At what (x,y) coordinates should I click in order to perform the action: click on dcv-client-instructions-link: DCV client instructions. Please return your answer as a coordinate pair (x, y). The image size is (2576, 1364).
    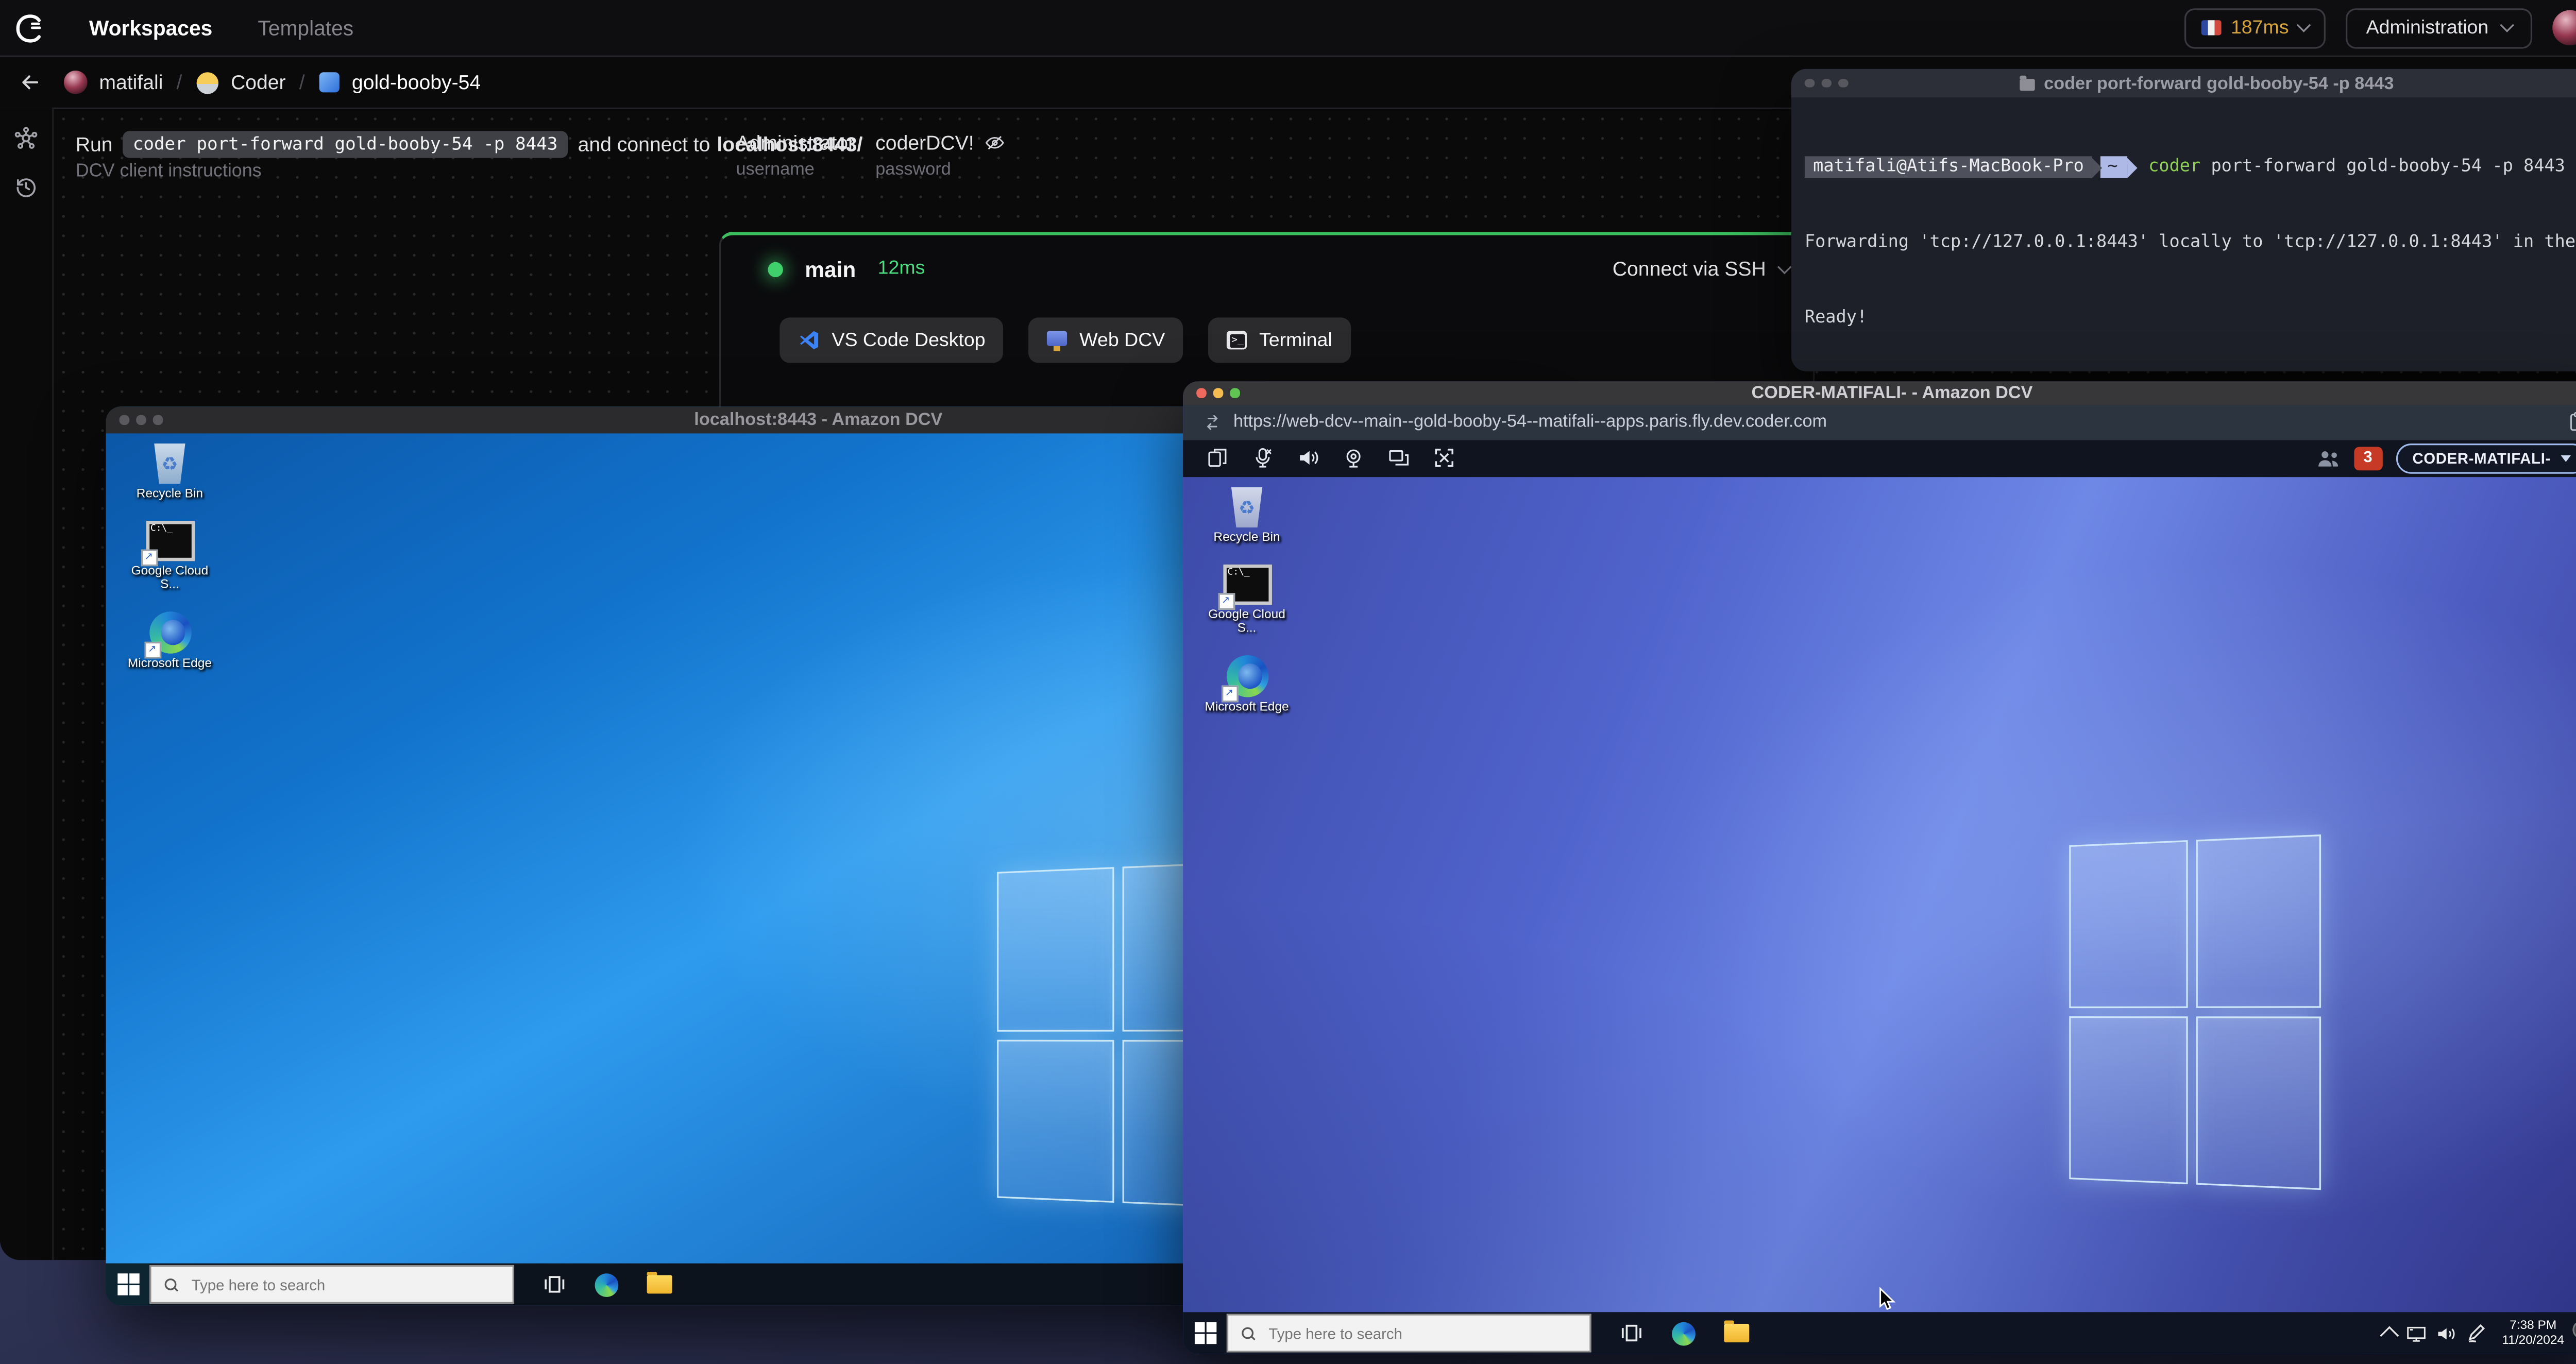
    Looking at the image, I should click on (169, 171).